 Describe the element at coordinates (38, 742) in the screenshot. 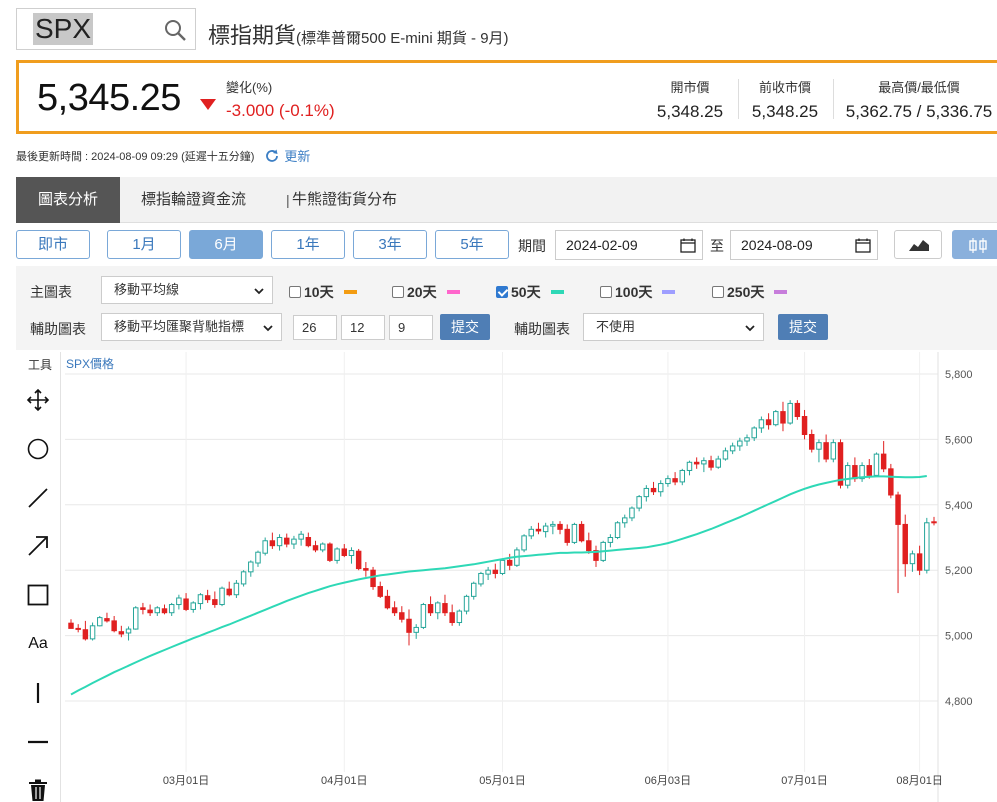

I see `horizontal-line-tool` at that location.